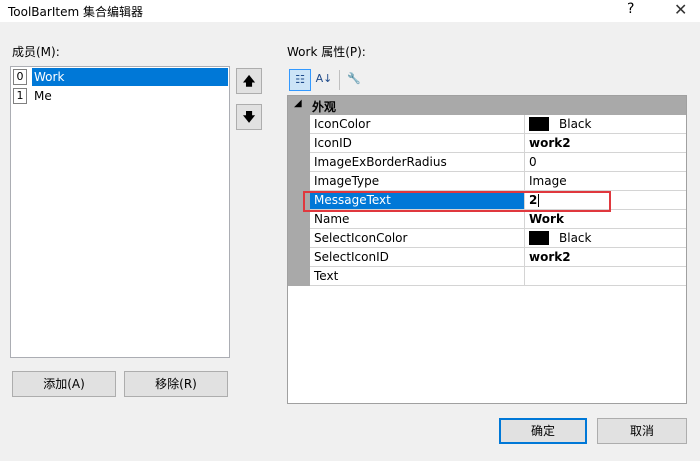 The width and height of the screenshot is (700, 461). Describe the element at coordinates (298, 103) in the screenshot. I see `collapse-arrow-icon: ◢` at that location.